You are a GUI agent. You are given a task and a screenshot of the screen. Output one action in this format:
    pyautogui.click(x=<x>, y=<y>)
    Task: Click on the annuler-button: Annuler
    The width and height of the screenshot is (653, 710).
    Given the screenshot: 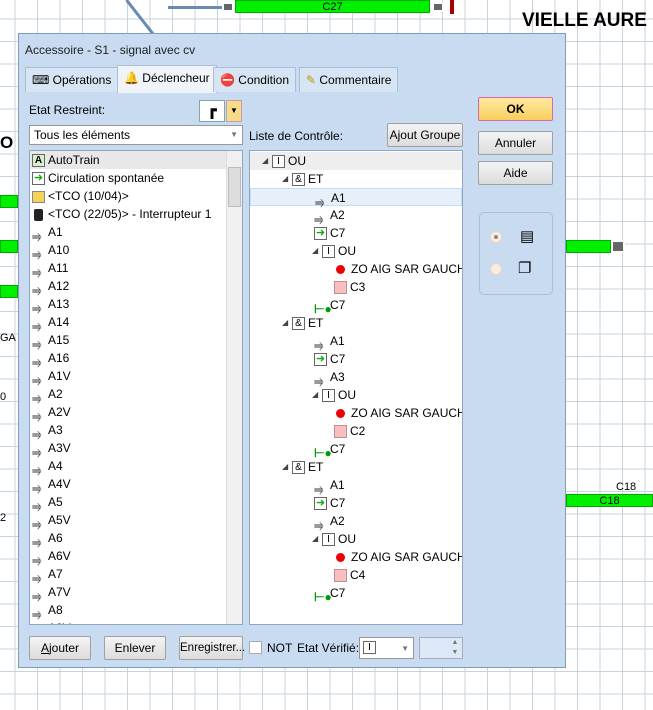 What is the action you would take?
    pyautogui.click(x=515, y=143)
    